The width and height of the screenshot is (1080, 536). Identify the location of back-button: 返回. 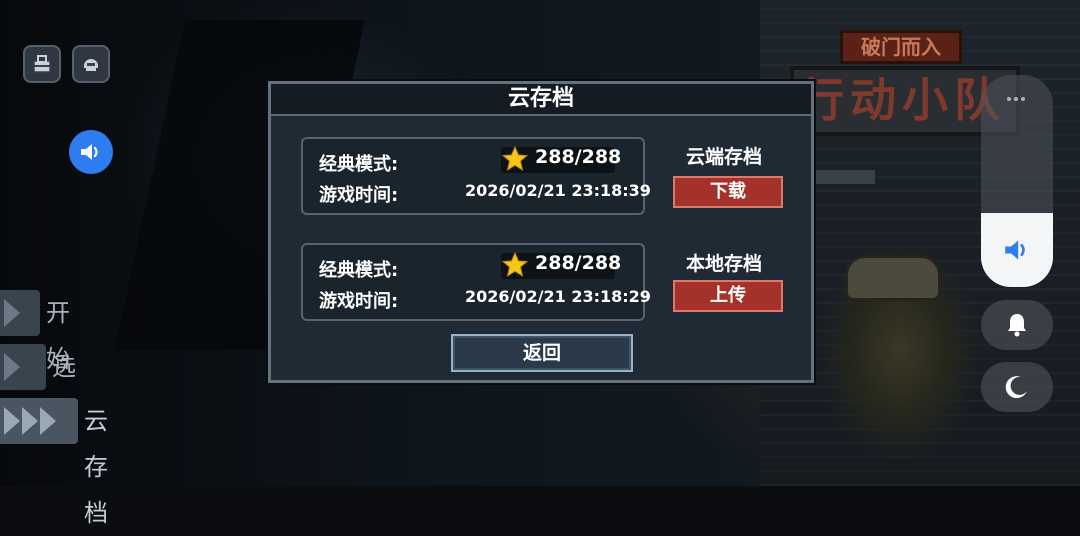
(542, 353).